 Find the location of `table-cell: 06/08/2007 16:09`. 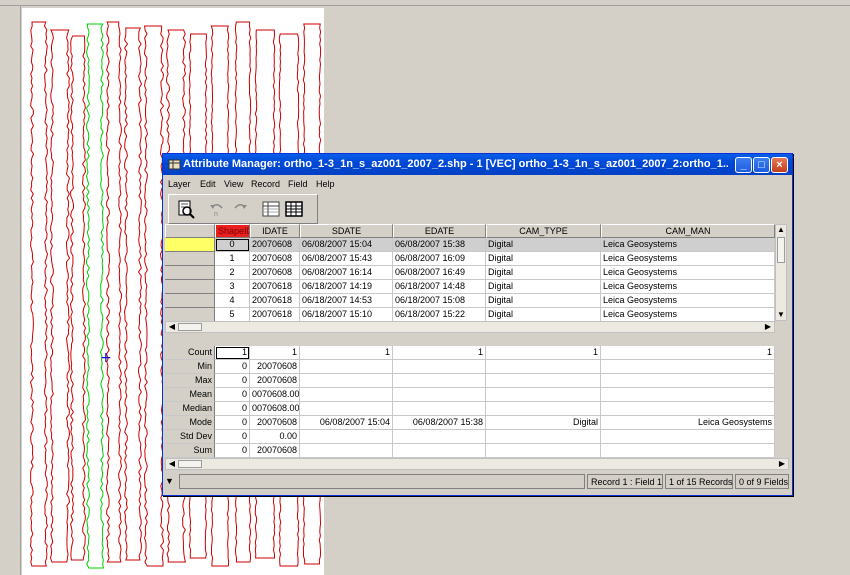

table-cell: 06/08/2007 16:09 is located at coordinates (439, 259).